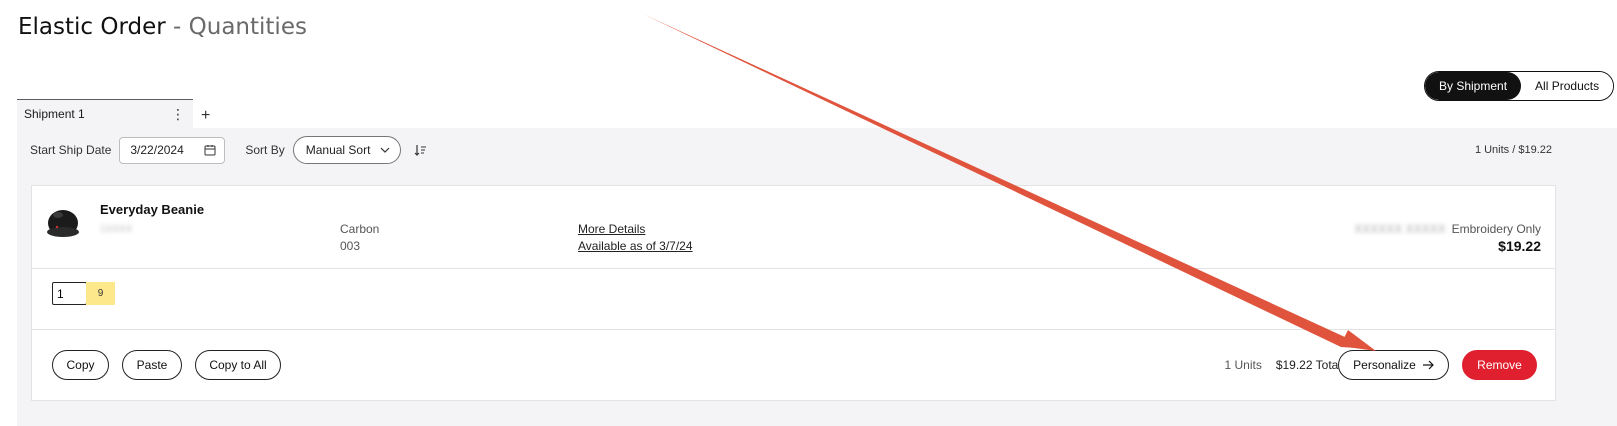 This screenshot has width=1617, height=426. What do you see at coordinates (265, 150) in the screenshot?
I see `sort-by-label: Sort By` at bounding box center [265, 150].